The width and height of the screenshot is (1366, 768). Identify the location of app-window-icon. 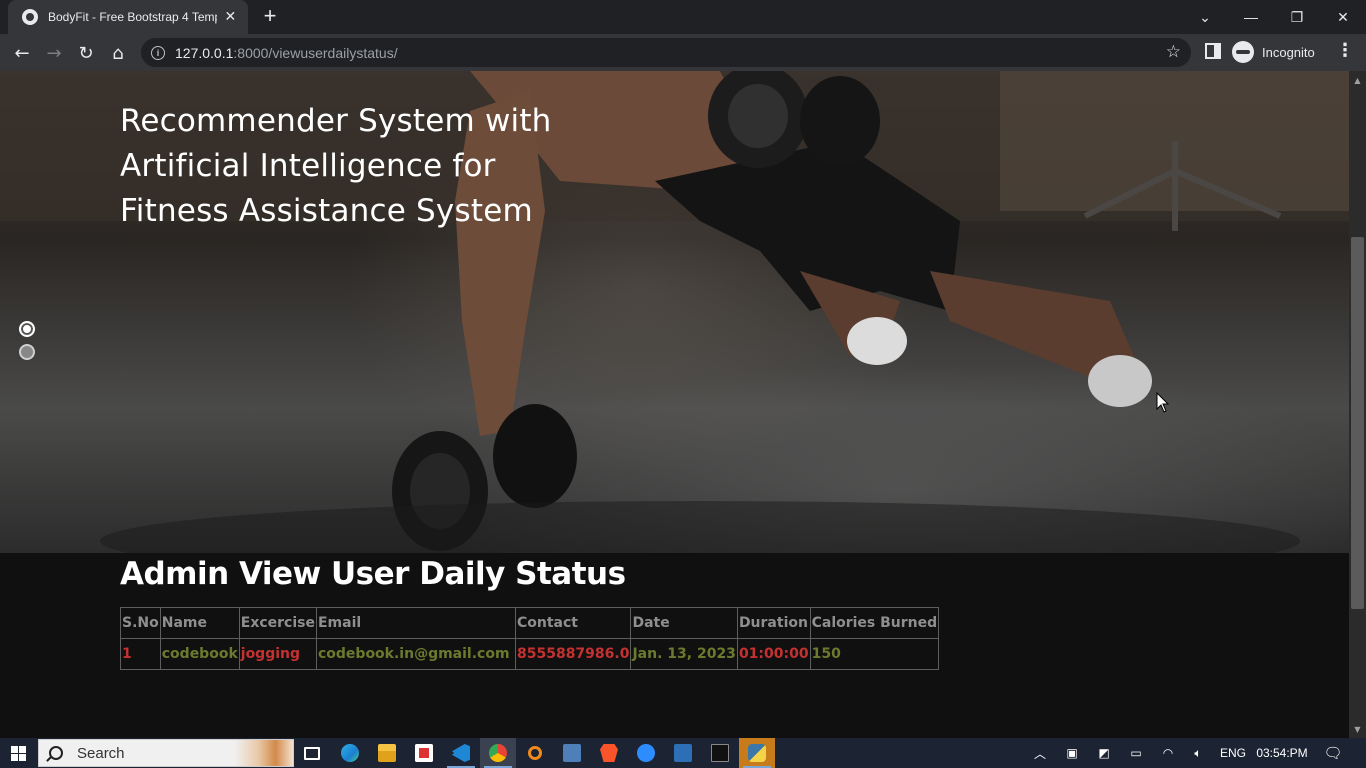
(572, 753).